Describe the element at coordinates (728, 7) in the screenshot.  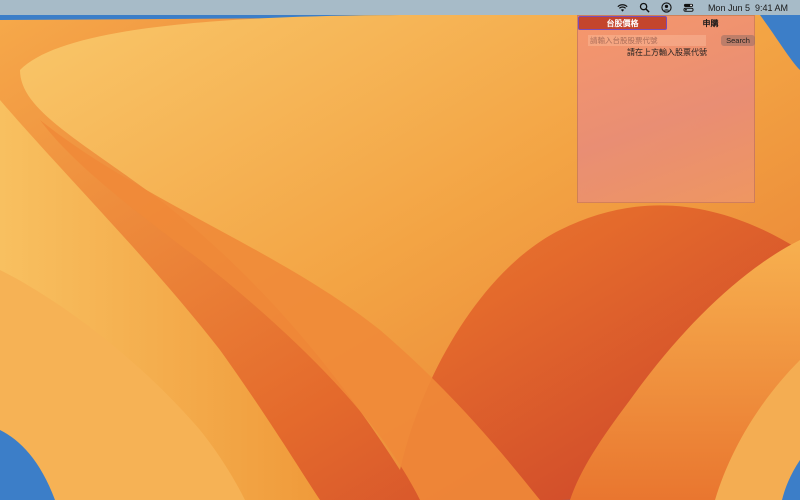
I see `clock-date: Mon Jun 5` at that location.